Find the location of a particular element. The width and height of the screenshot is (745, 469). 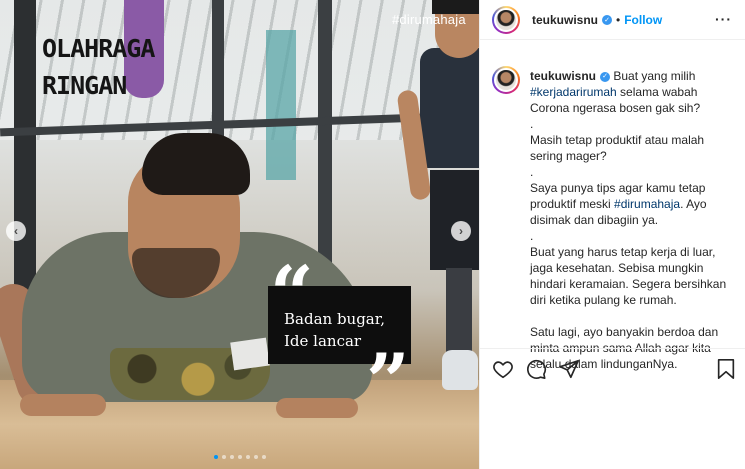

caption-line: #kerjadarirumah selama wabah is located at coordinates (630, 92).